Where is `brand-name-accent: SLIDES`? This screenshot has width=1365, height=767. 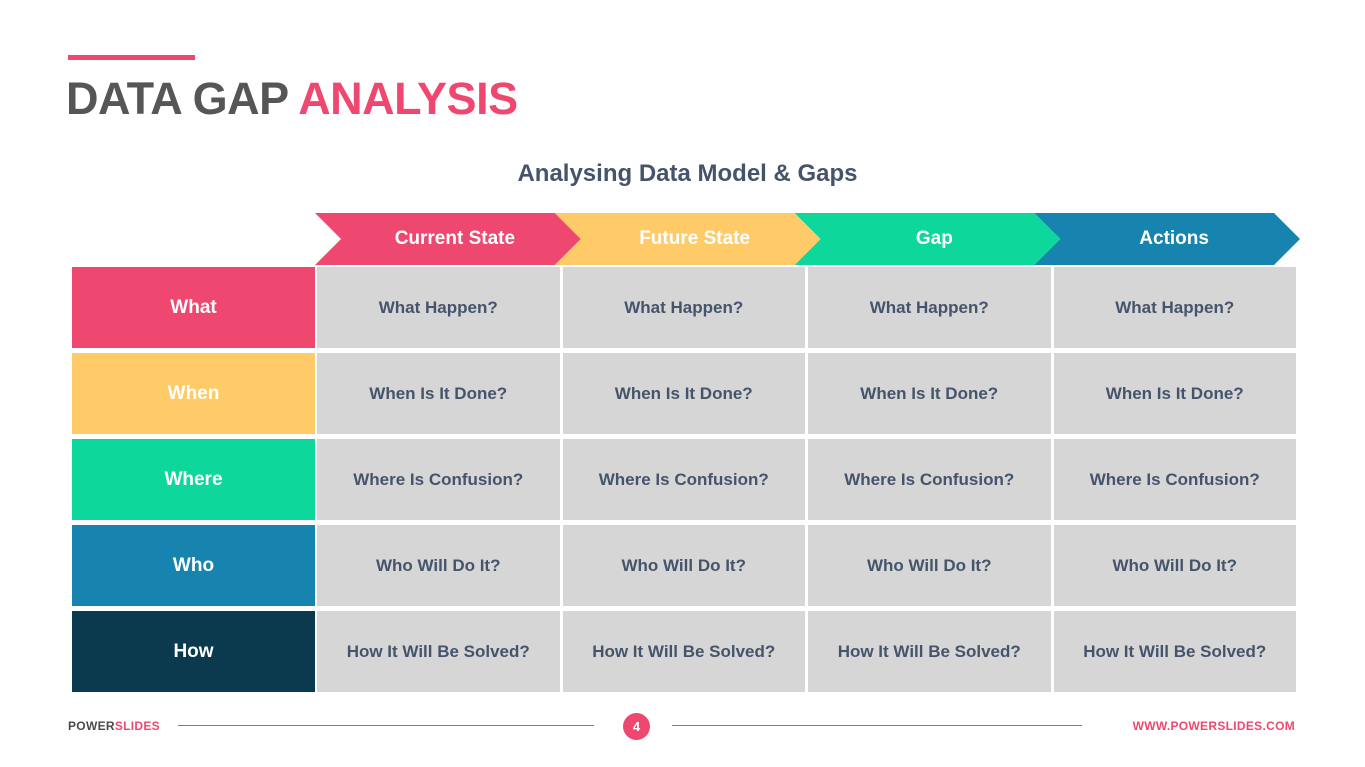
brand-name-accent: SLIDES is located at coordinates (137, 726).